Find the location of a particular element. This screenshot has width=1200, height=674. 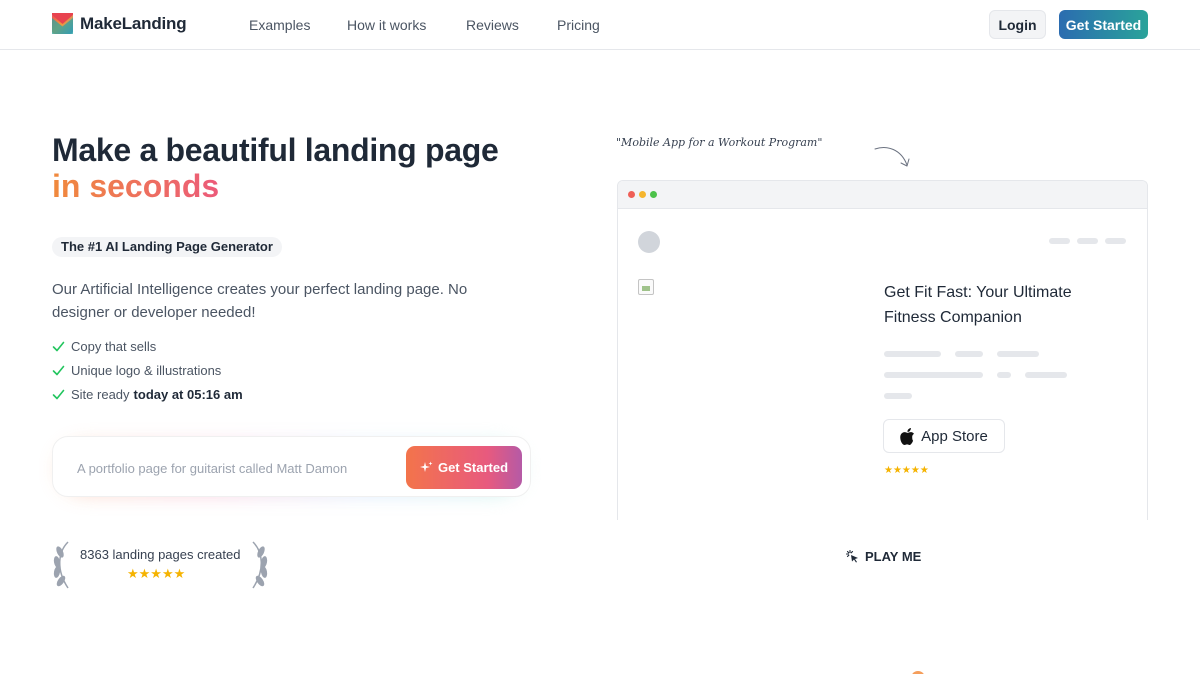

nav-pricing: Pricing is located at coordinates (578, 25).